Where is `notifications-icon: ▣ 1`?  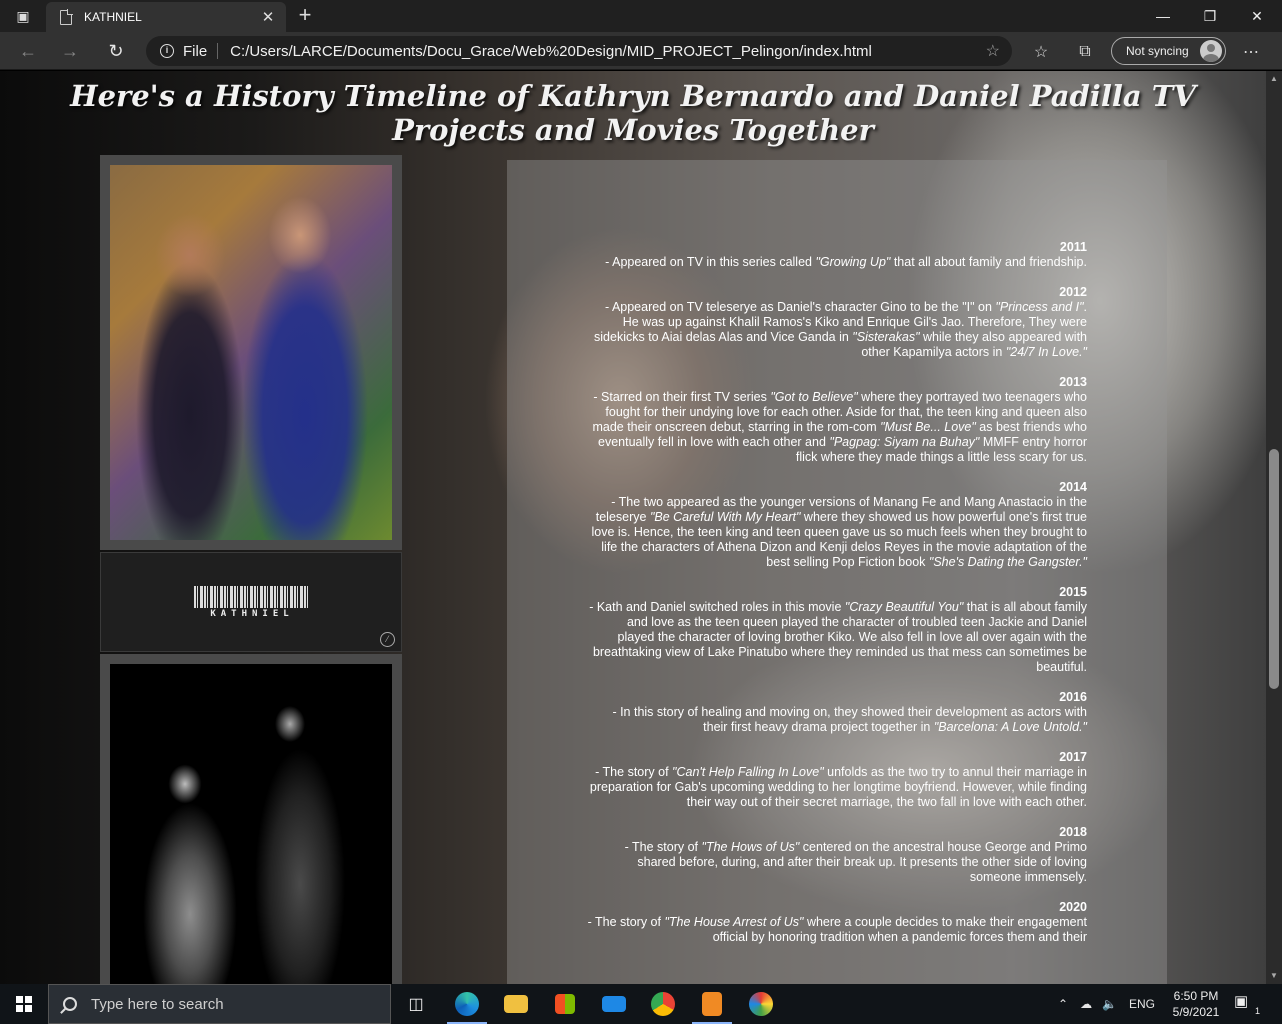
notifications-icon: ▣ 1 is located at coordinates (1247, 1004).